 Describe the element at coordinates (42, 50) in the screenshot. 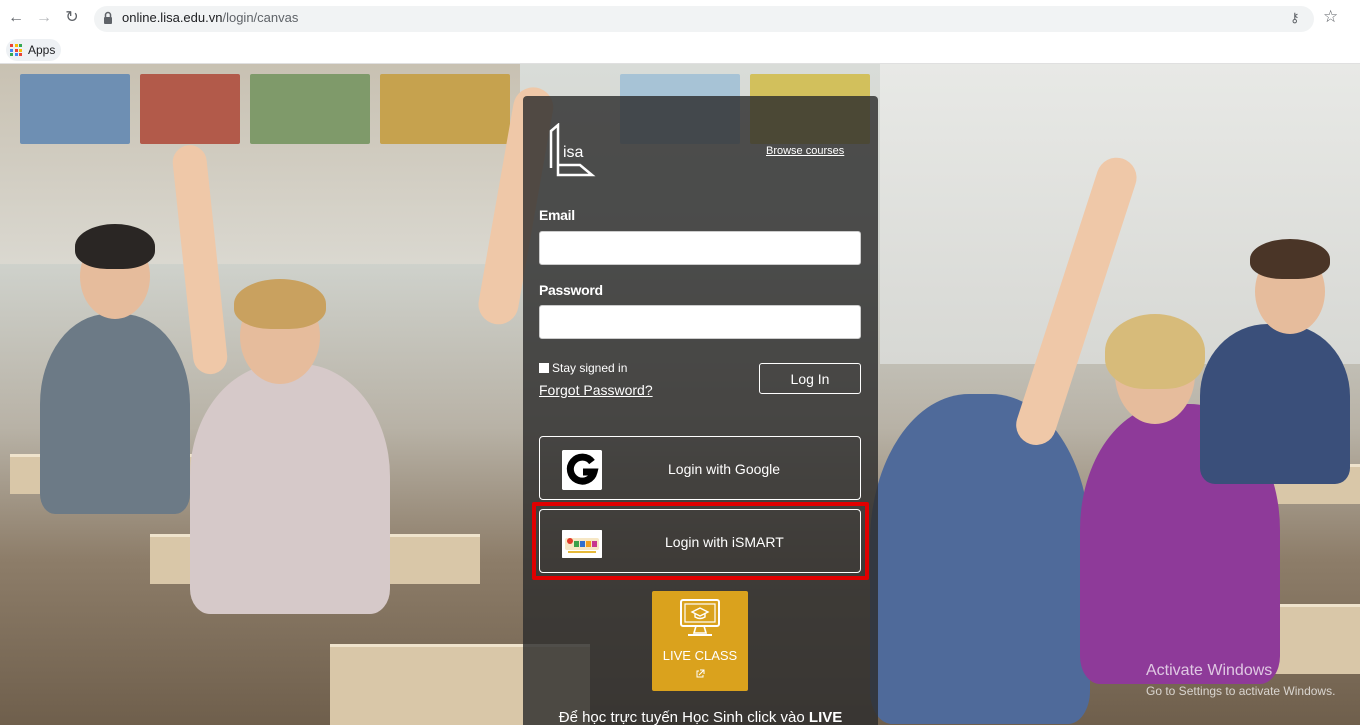

I see `apps-label: Apps` at that location.